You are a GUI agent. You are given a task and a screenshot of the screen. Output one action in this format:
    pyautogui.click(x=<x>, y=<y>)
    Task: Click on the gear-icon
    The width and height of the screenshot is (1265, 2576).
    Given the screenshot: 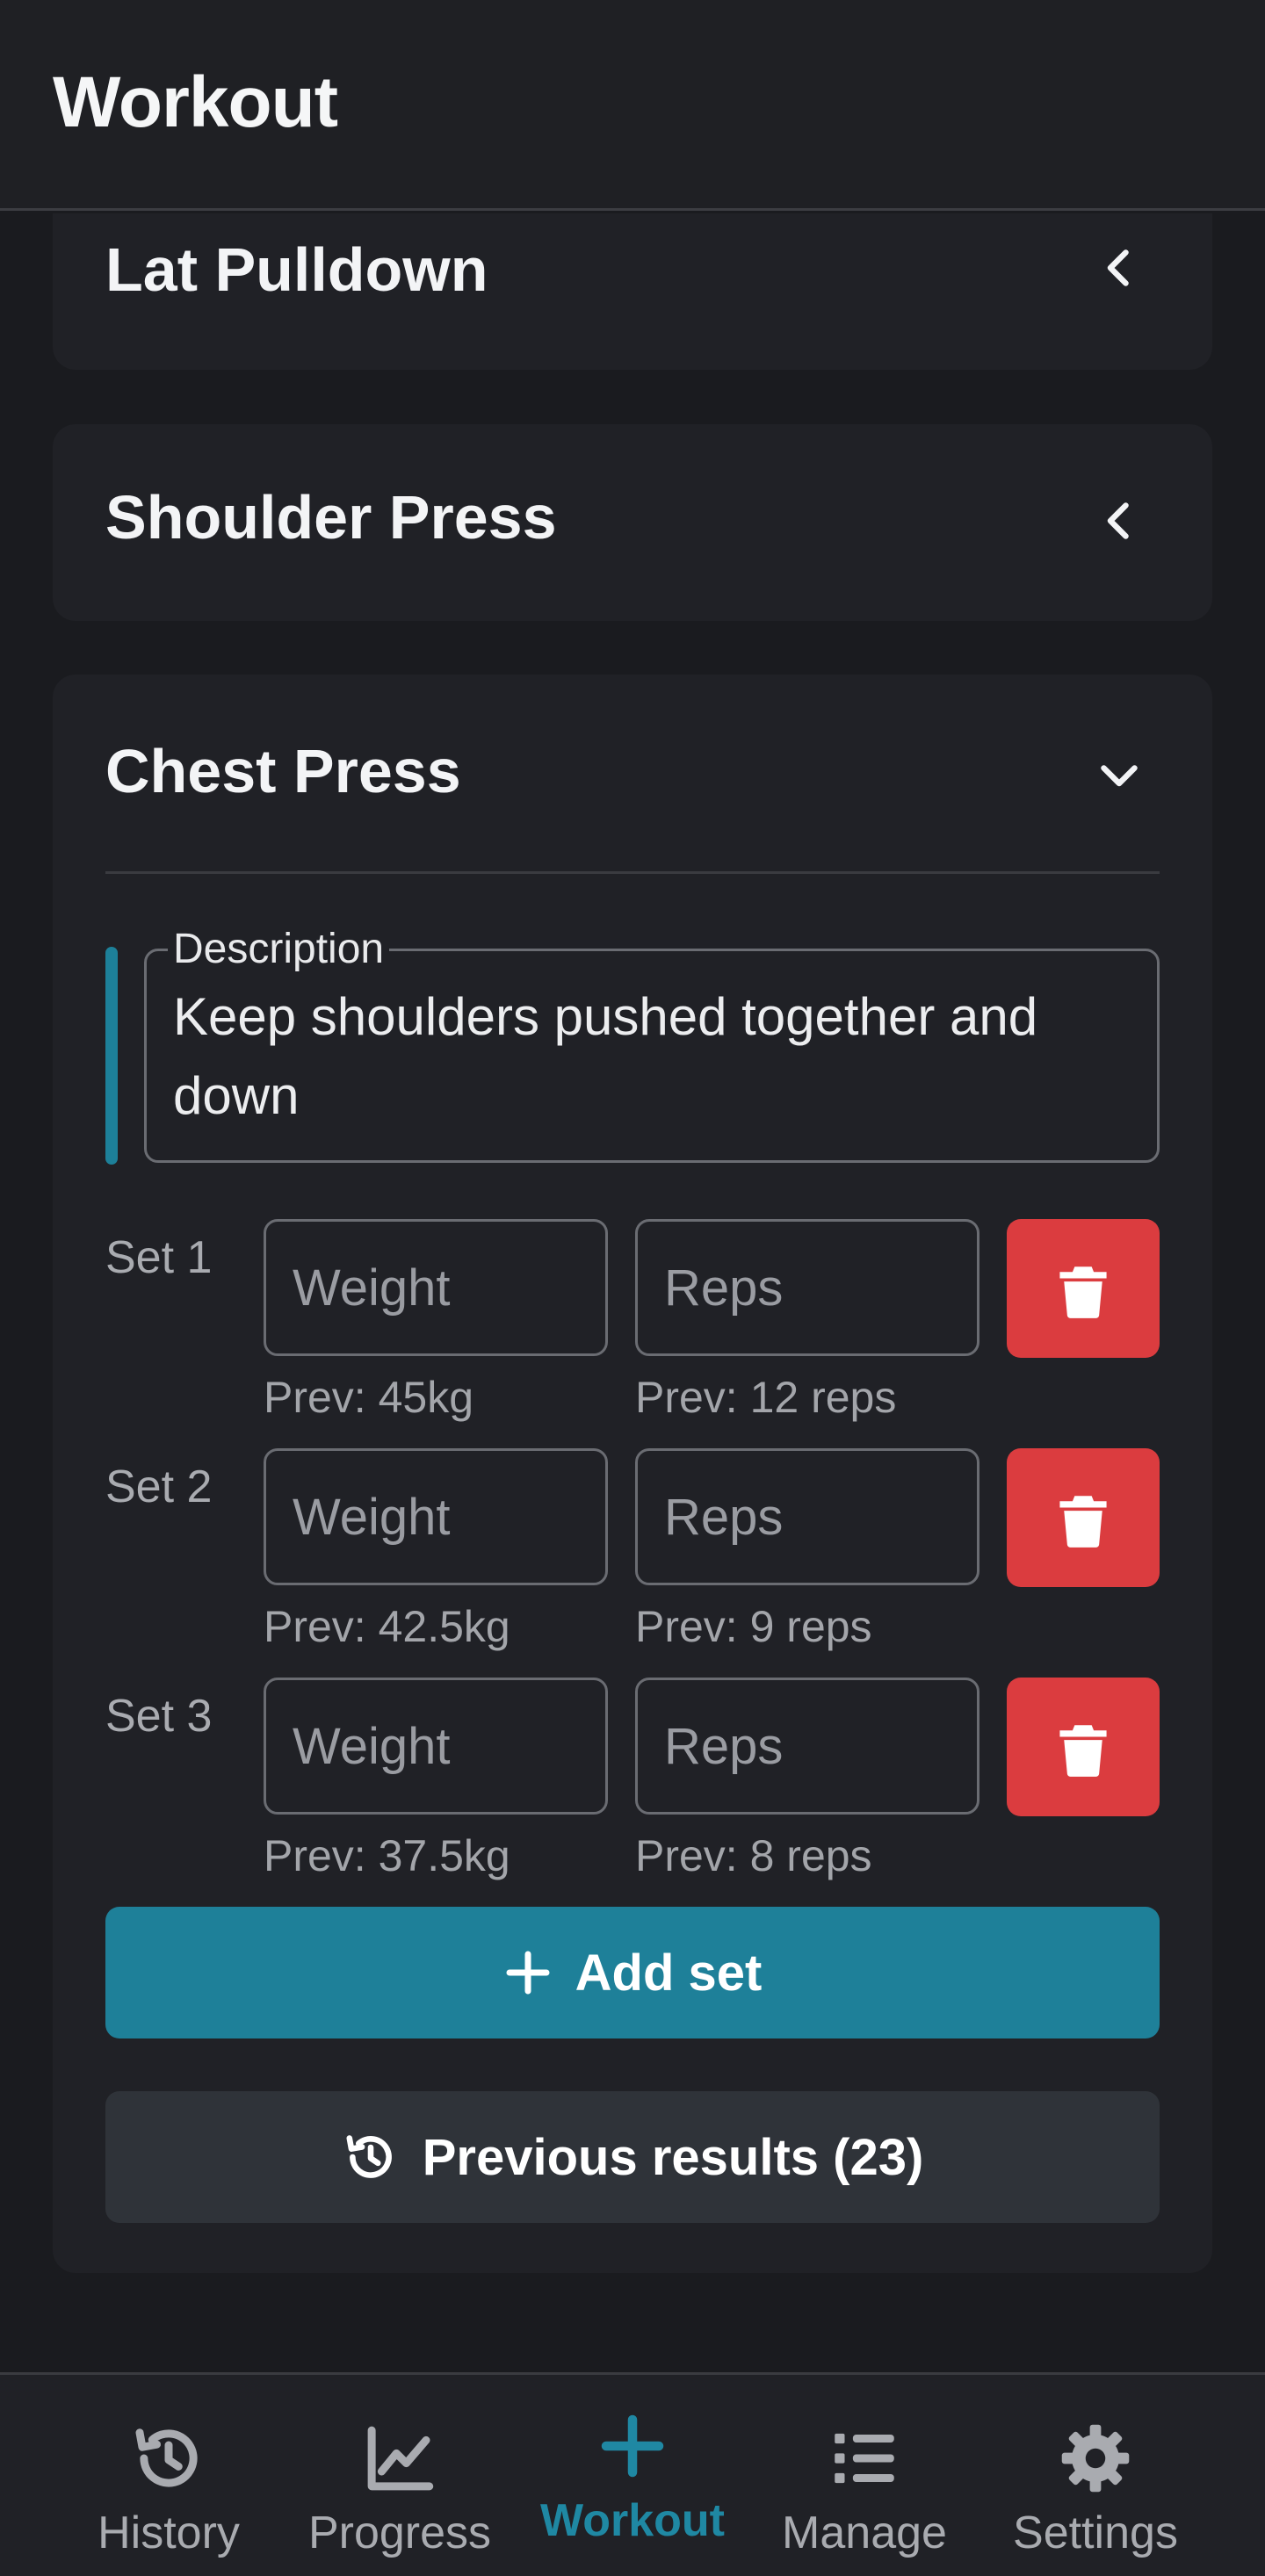 What is the action you would take?
    pyautogui.click(x=1095, y=2458)
    